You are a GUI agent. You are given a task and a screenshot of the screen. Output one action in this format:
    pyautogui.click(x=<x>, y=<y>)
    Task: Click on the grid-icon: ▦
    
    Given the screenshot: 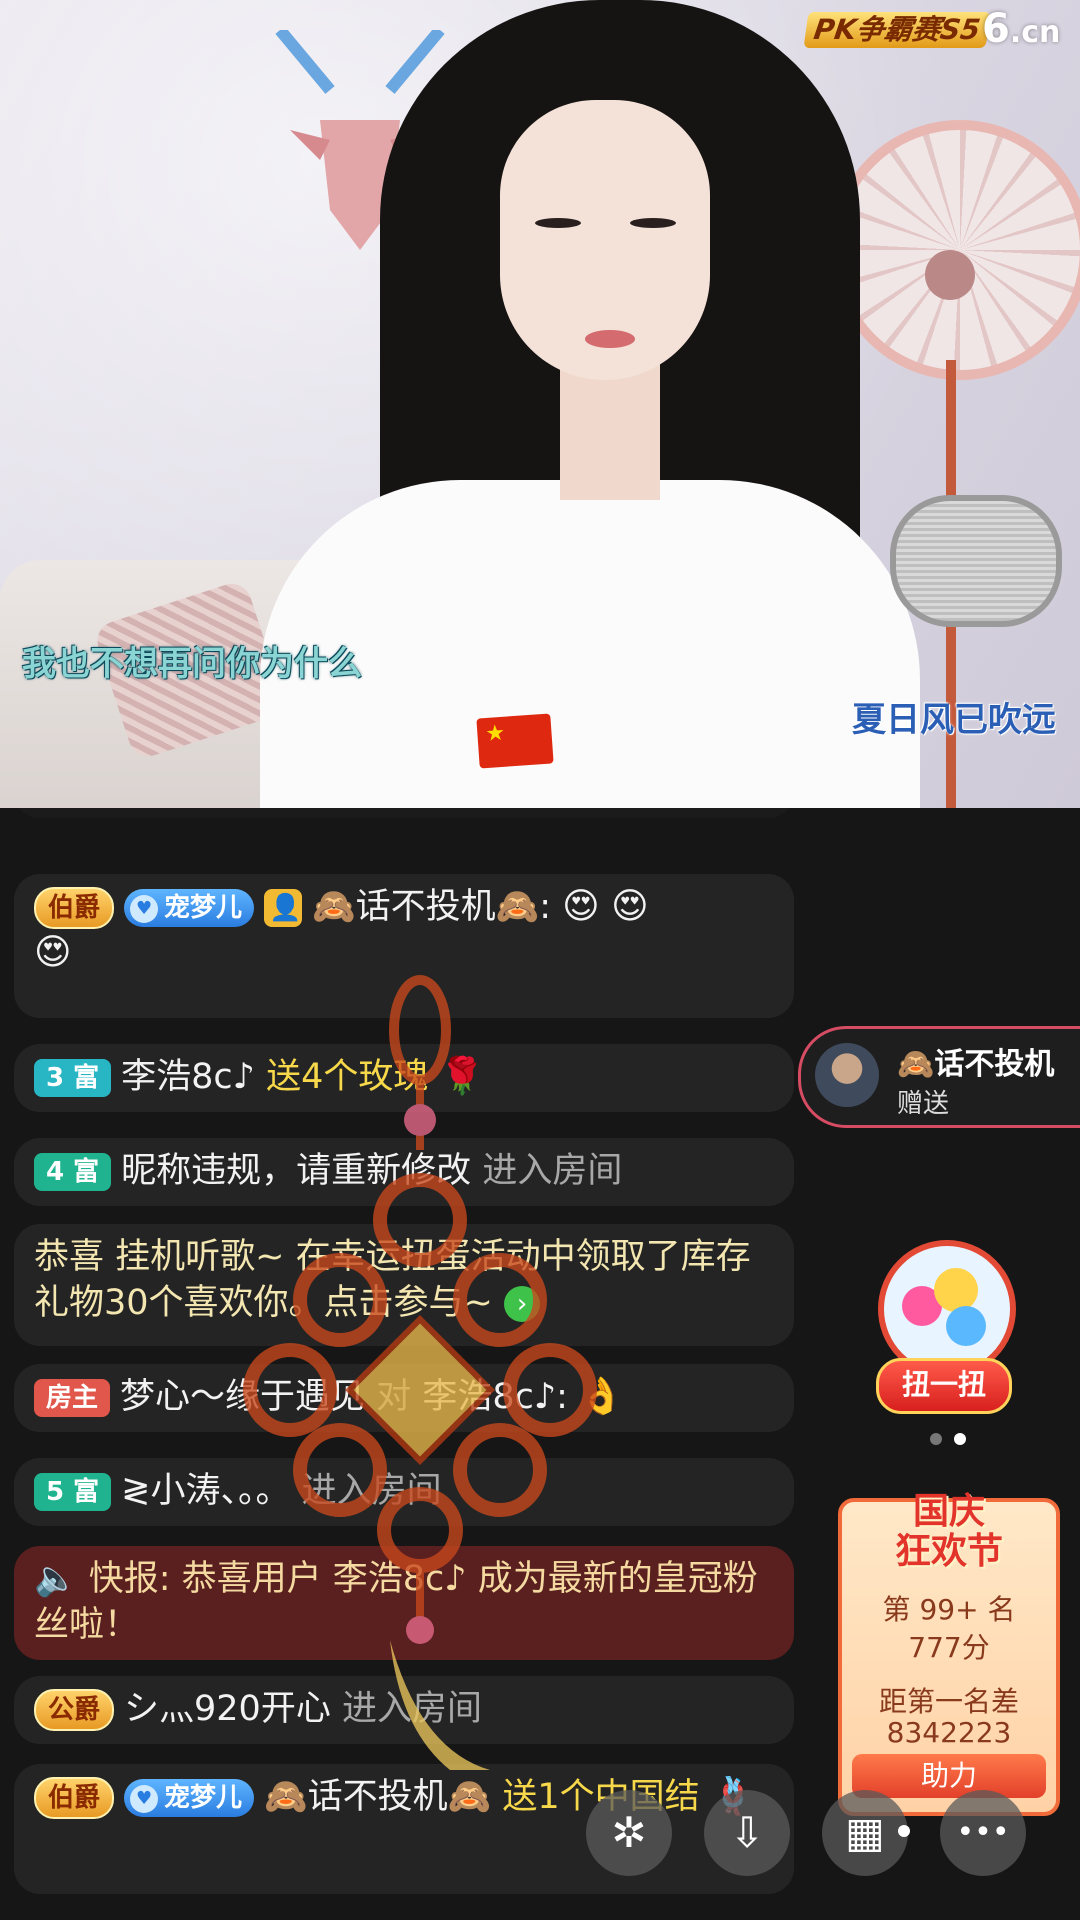 What is the action you would take?
    pyautogui.click(x=865, y=1832)
    